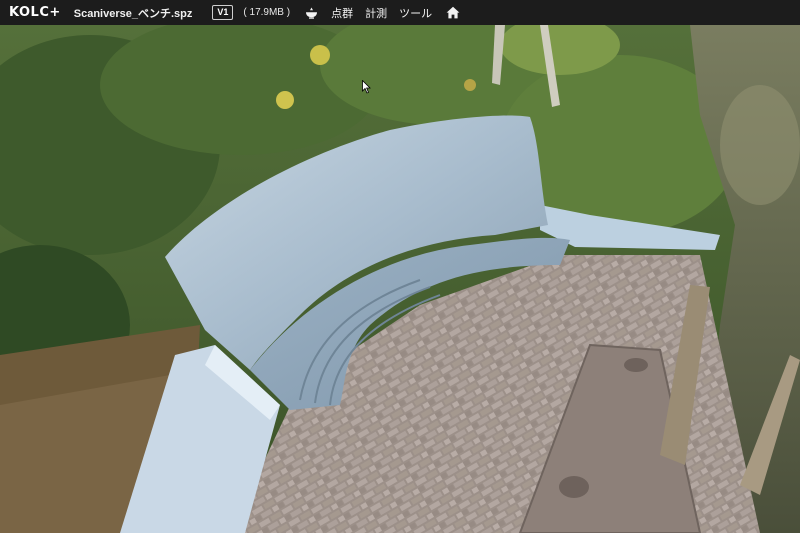  What do you see at coordinates (453, 13) in the screenshot?
I see `home-icon` at bounding box center [453, 13].